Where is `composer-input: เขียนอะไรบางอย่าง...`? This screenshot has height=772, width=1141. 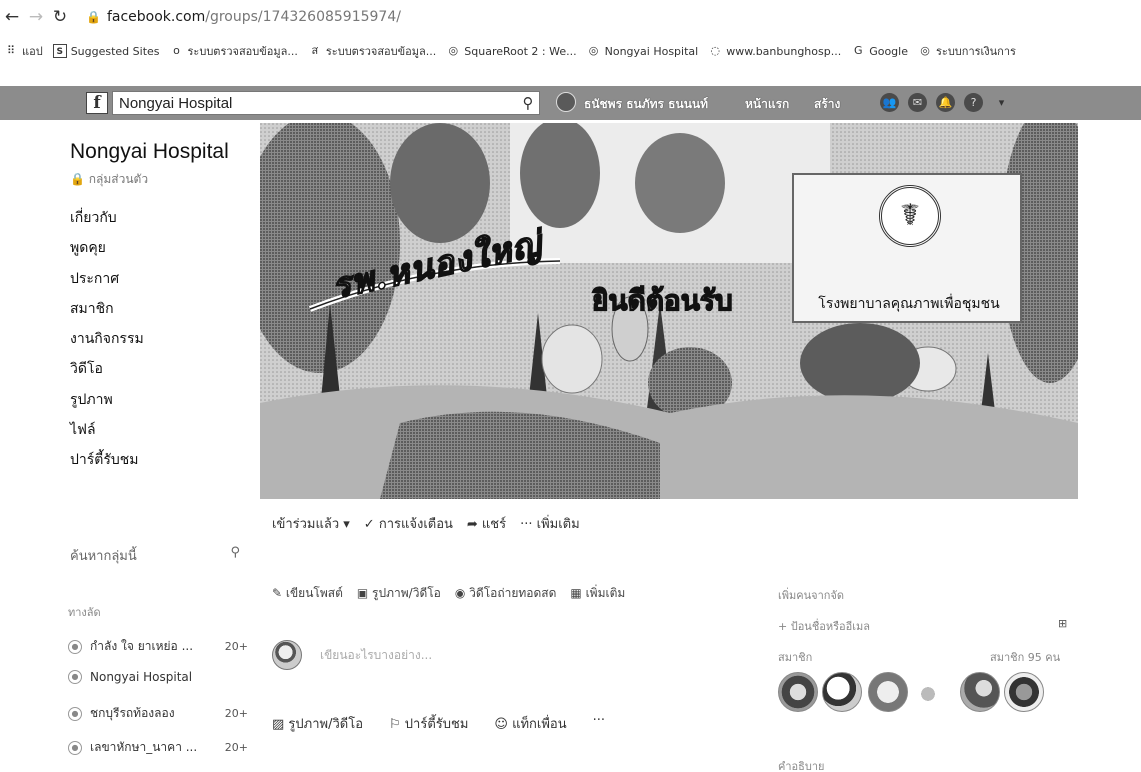
composer-input: เขียนอะไรบางอย่าง... is located at coordinates (376, 655).